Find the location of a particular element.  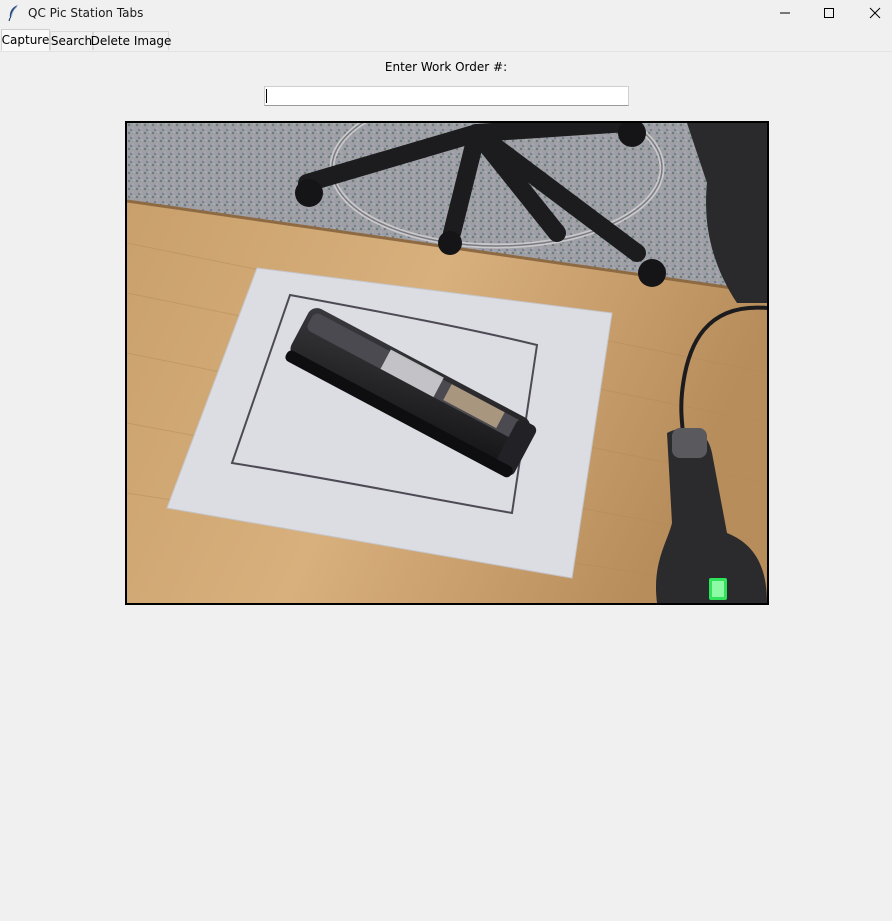

minimize-button is located at coordinates (784, 13).